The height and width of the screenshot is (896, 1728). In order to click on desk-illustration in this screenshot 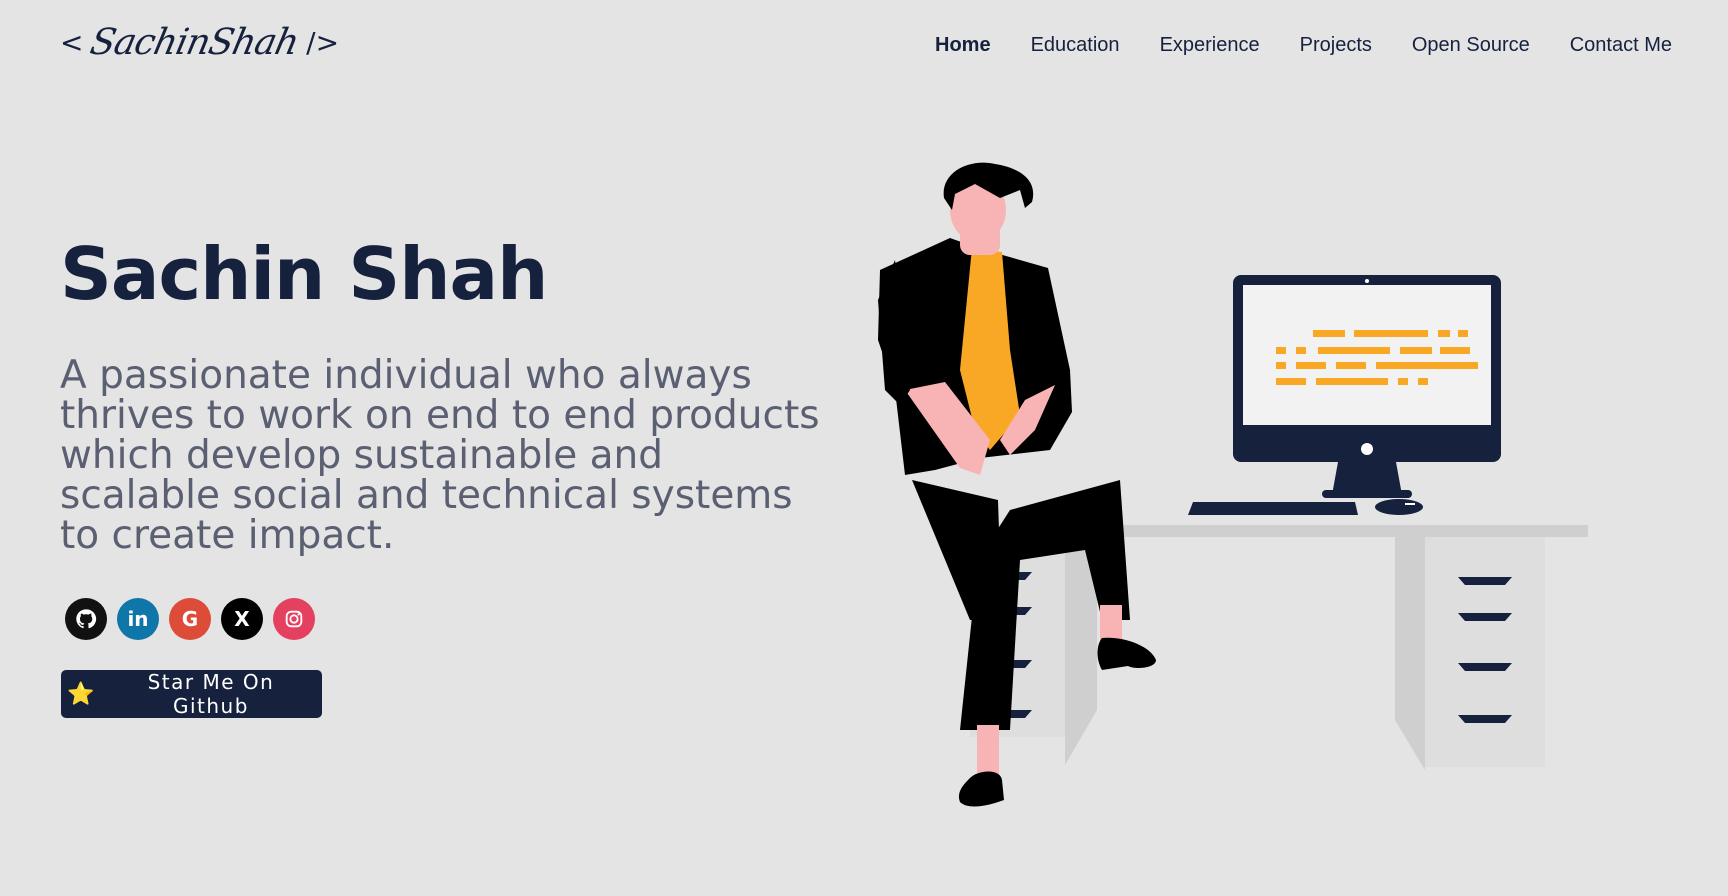, I will do `click(1279, 647)`.